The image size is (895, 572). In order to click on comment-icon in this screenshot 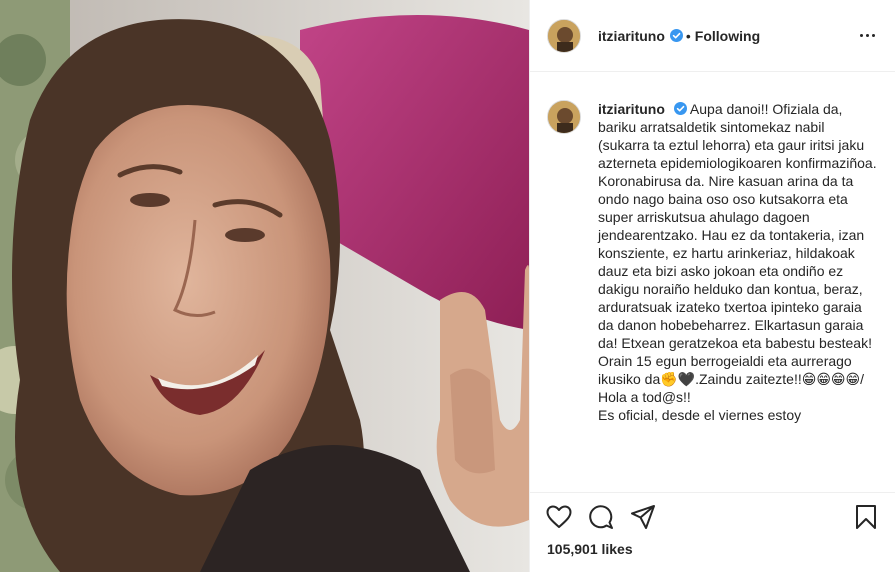, I will do `click(601, 517)`.